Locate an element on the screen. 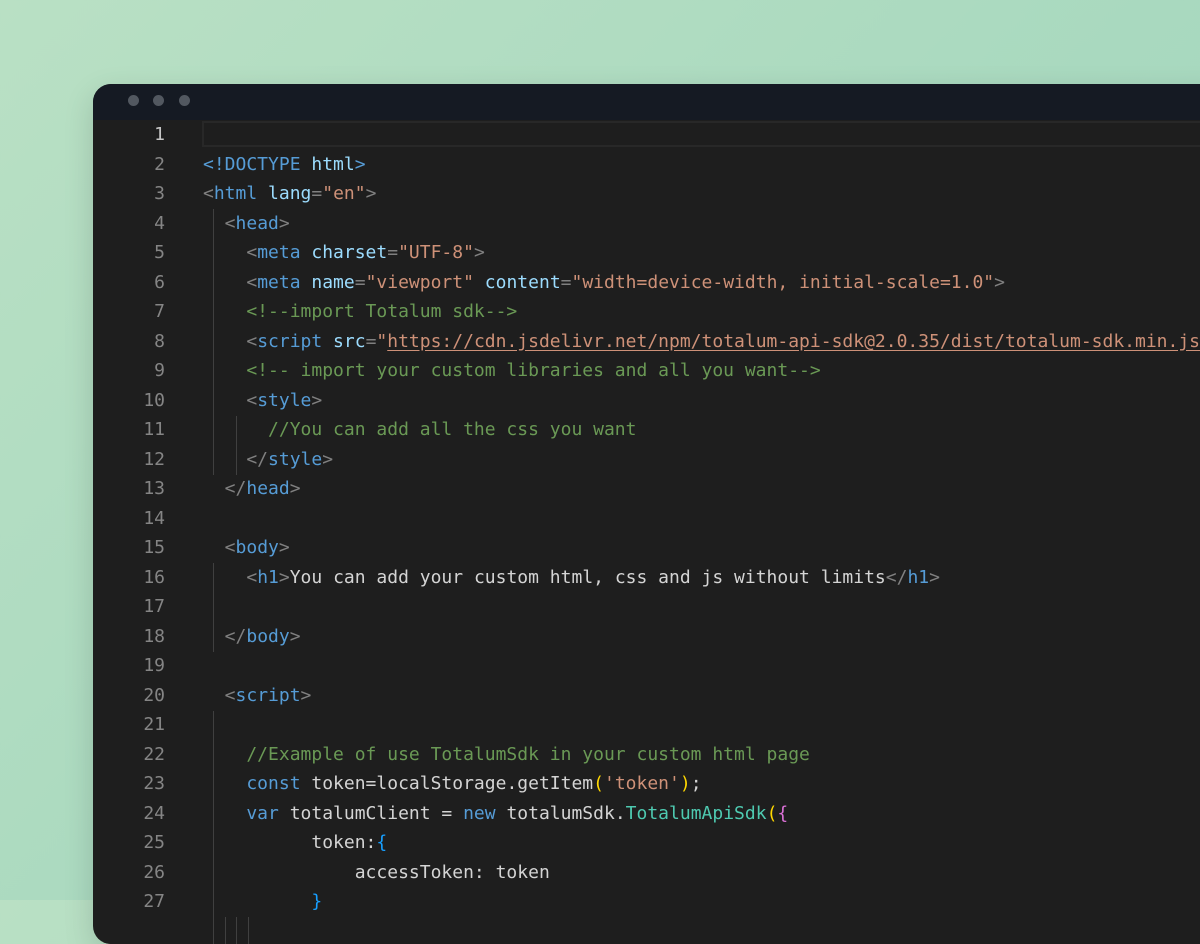 Image resolution: width=1200 pixels, height=944 pixels. code-line: 11 //You can add all the css you want is located at coordinates (651, 430).